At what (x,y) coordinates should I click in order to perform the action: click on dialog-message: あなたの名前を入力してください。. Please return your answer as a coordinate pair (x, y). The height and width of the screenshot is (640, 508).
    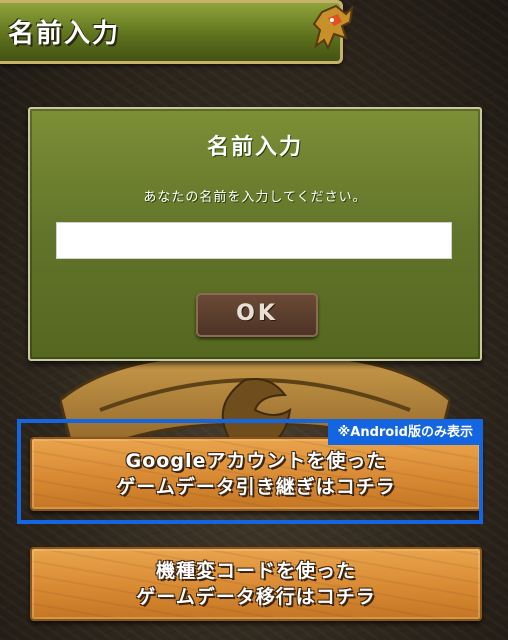
    Looking at the image, I should click on (255, 197).